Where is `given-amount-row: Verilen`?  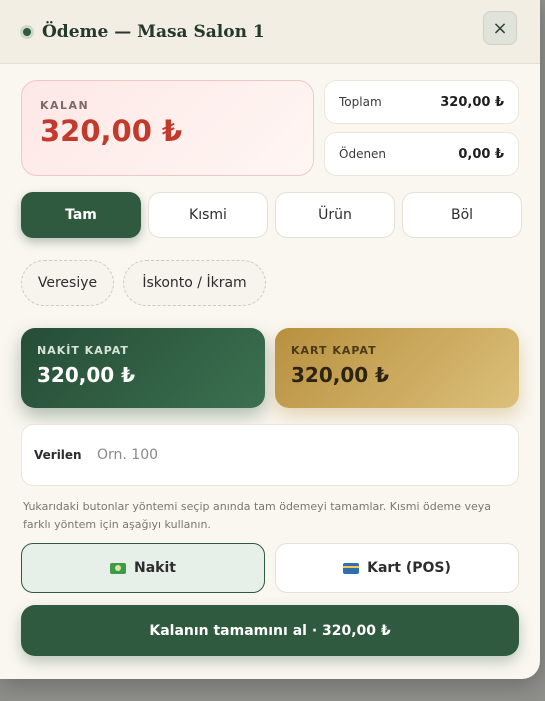
given-amount-row: Verilen is located at coordinates (270, 455).